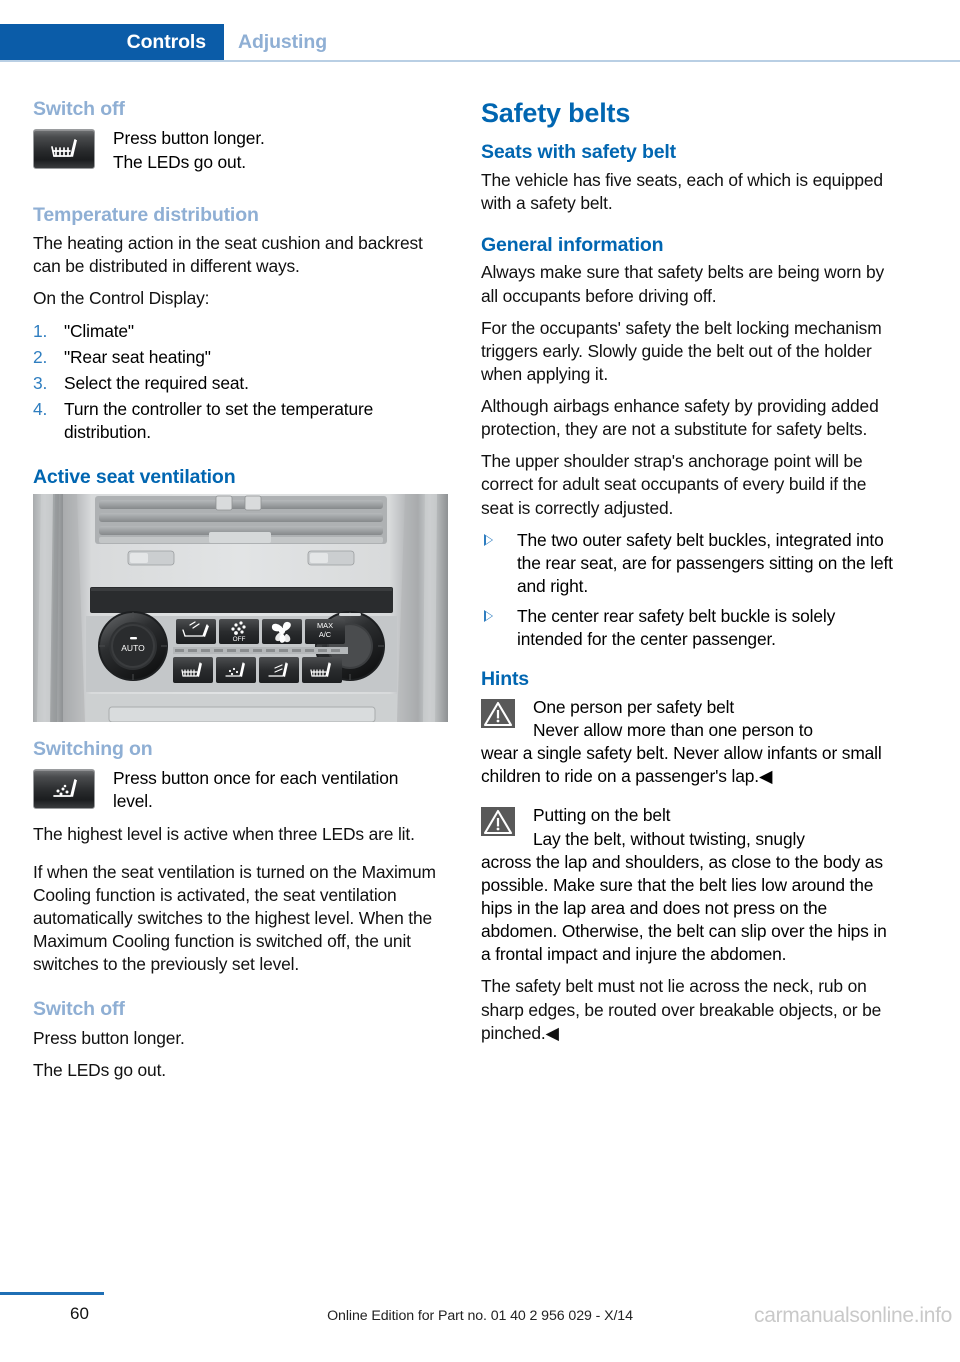  What do you see at coordinates (79, 109) in the screenshot?
I see `heading-switch-off-heating: Switch off` at bounding box center [79, 109].